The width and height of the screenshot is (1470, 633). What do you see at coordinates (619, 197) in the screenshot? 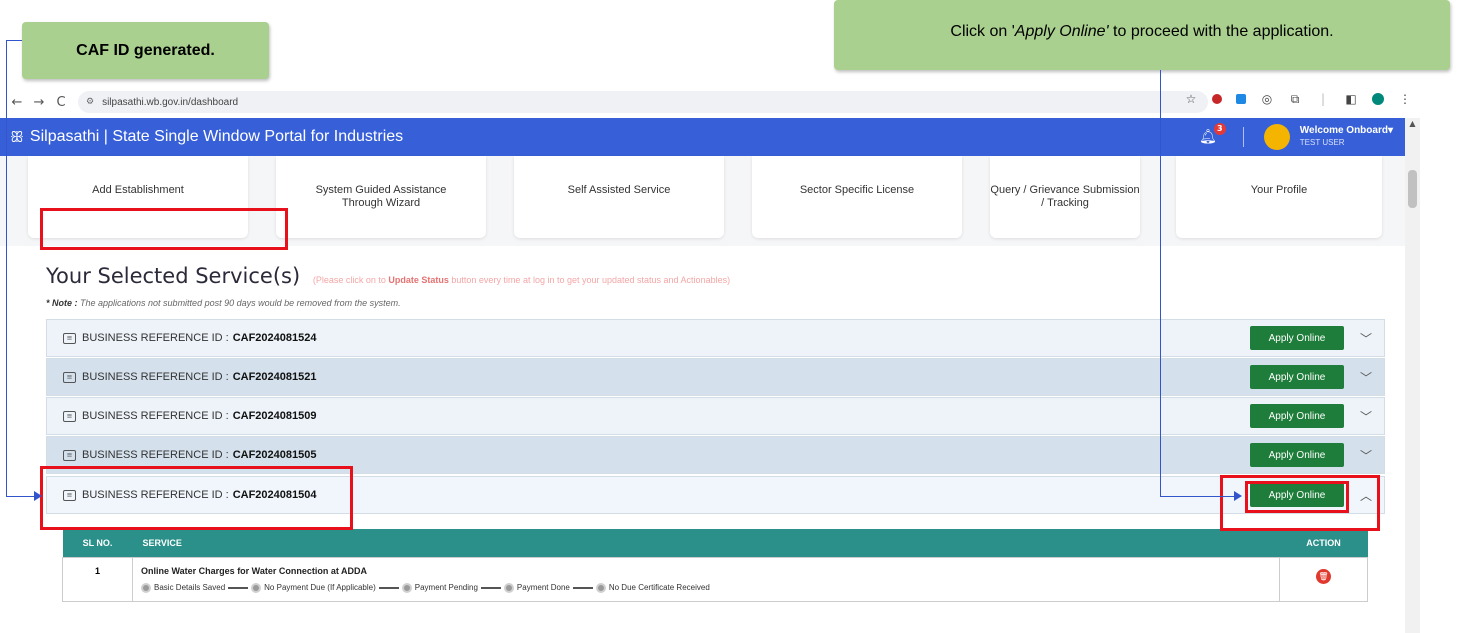
I see `card-self-assisted: Self Assisted Service` at bounding box center [619, 197].